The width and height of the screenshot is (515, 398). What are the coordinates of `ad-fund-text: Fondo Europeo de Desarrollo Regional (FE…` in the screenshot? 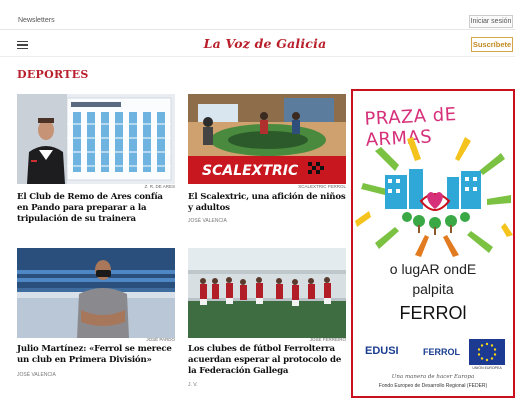 It's located at (433, 386).